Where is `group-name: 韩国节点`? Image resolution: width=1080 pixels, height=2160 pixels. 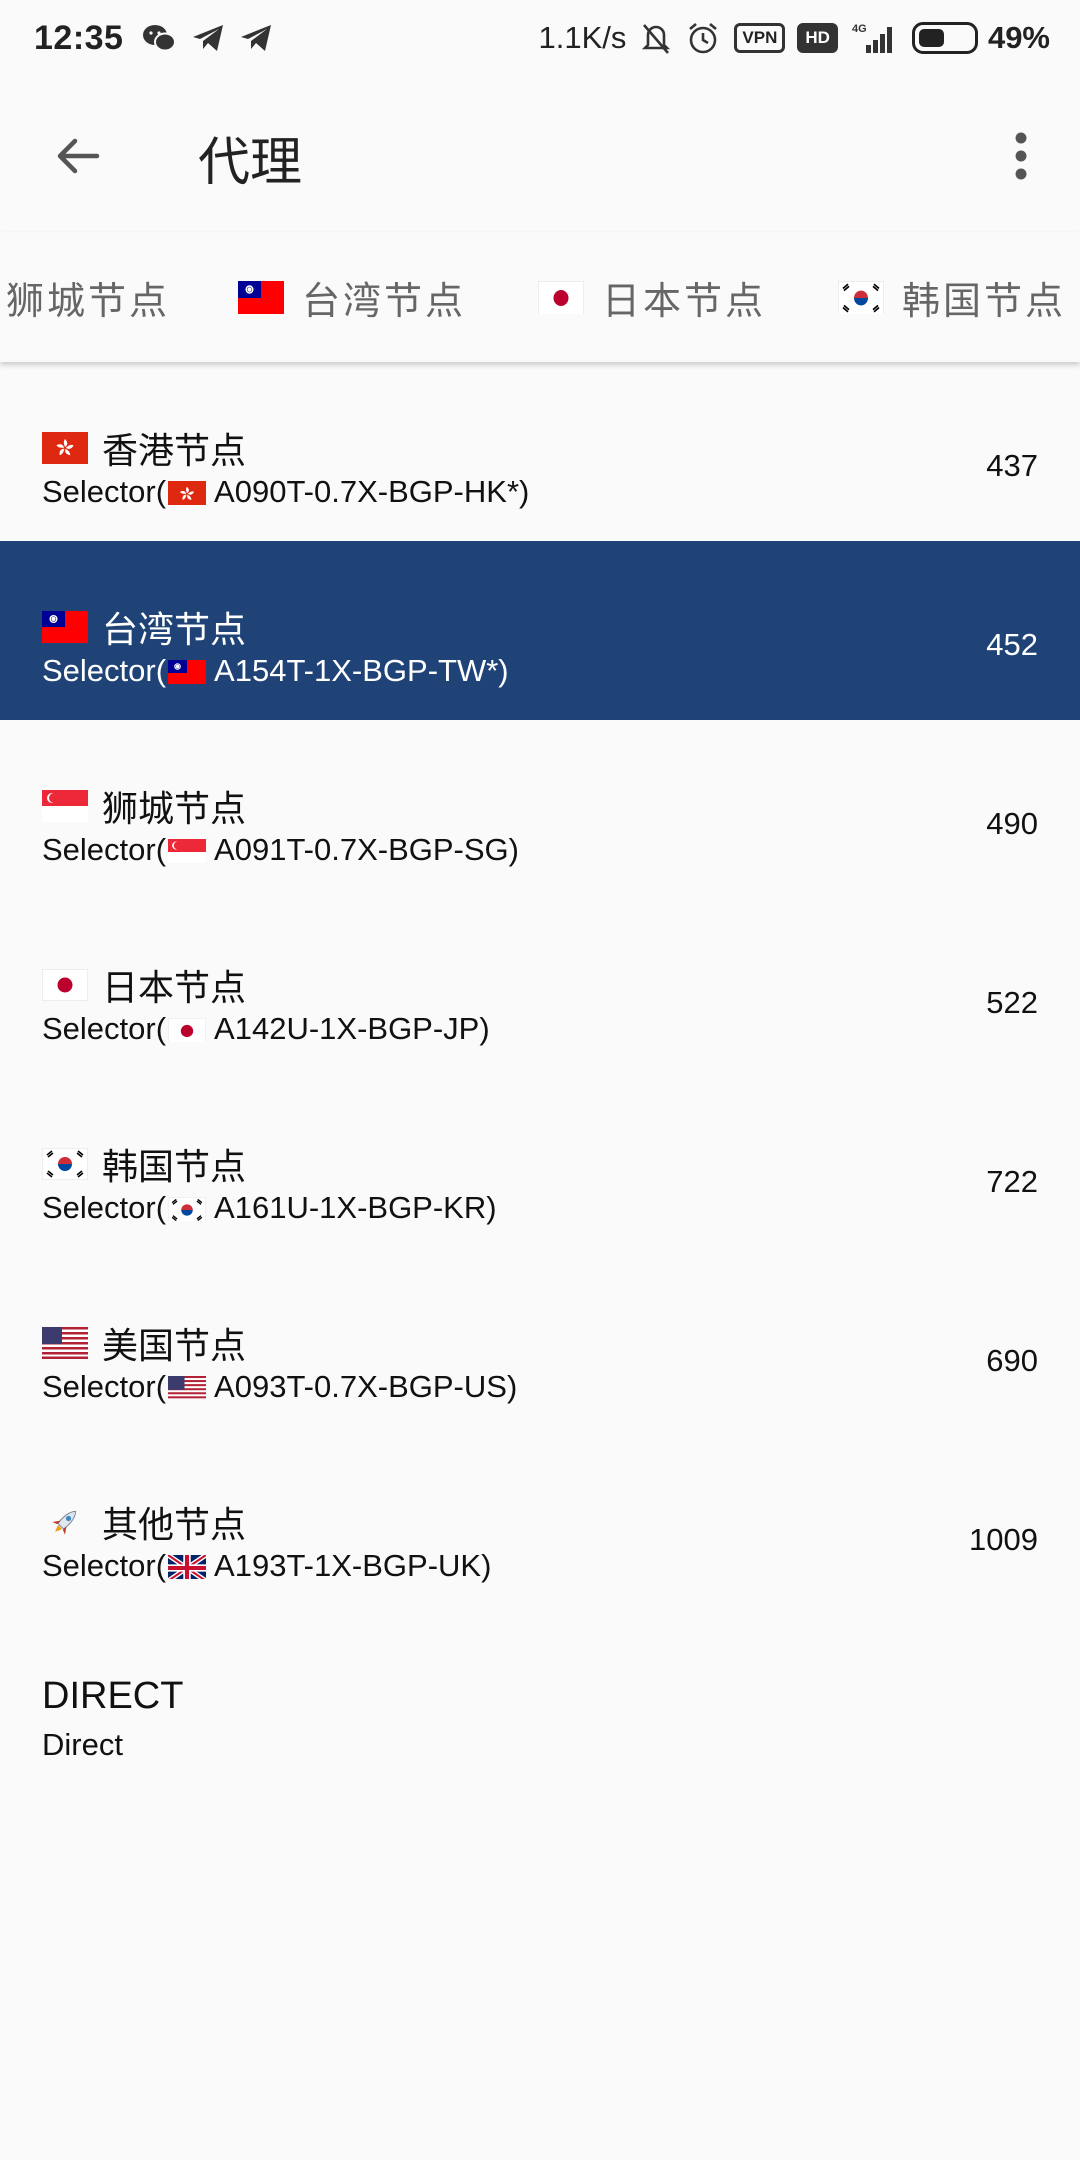
group-name: 韩国节点 is located at coordinates (174, 1167).